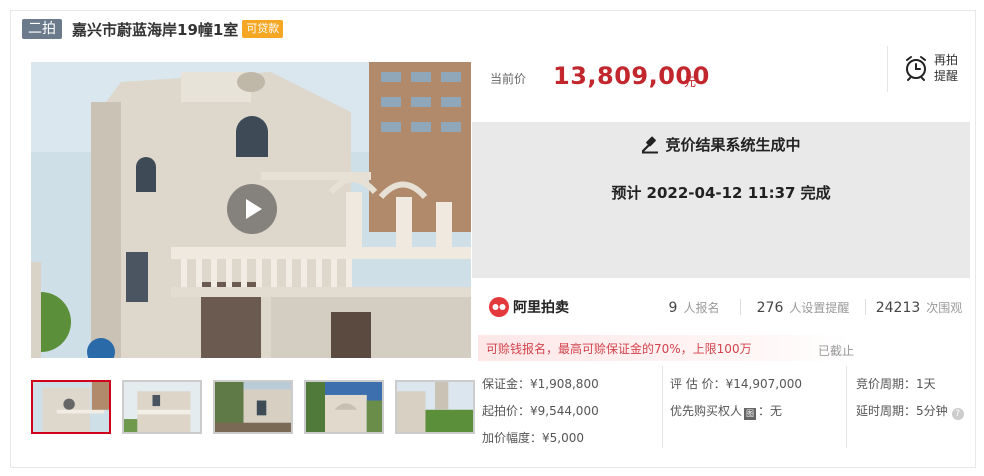 This screenshot has width=984, height=476. What do you see at coordinates (750, 414) in the screenshot?
I see `info-badge-icon: 图` at bounding box center [750, 414].